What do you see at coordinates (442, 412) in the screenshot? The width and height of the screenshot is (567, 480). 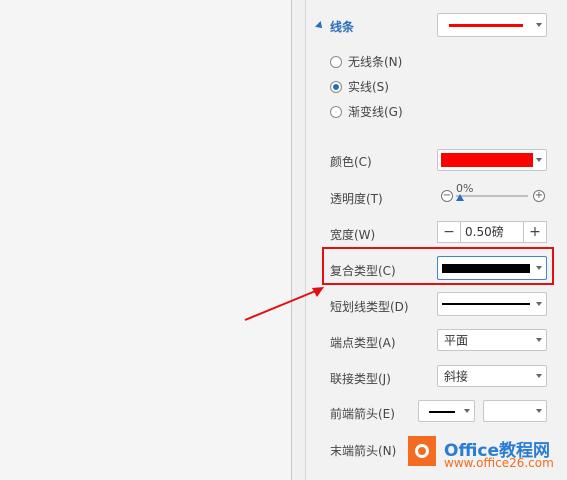 I see `arrow-line-preview` at bounding box center [442, 412].